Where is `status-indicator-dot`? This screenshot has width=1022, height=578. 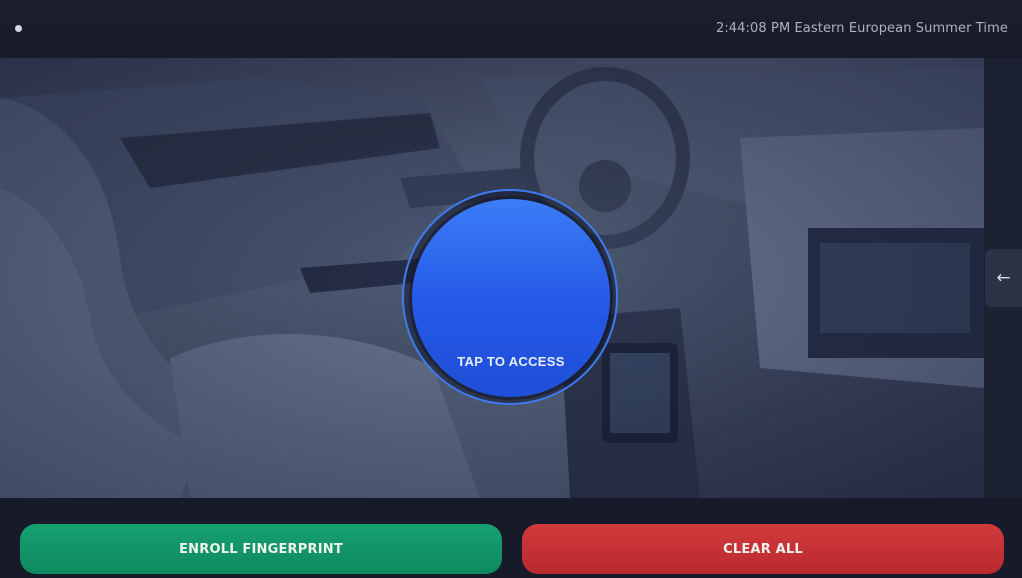
status-indicator-dot is located at coordinates (18, 28).